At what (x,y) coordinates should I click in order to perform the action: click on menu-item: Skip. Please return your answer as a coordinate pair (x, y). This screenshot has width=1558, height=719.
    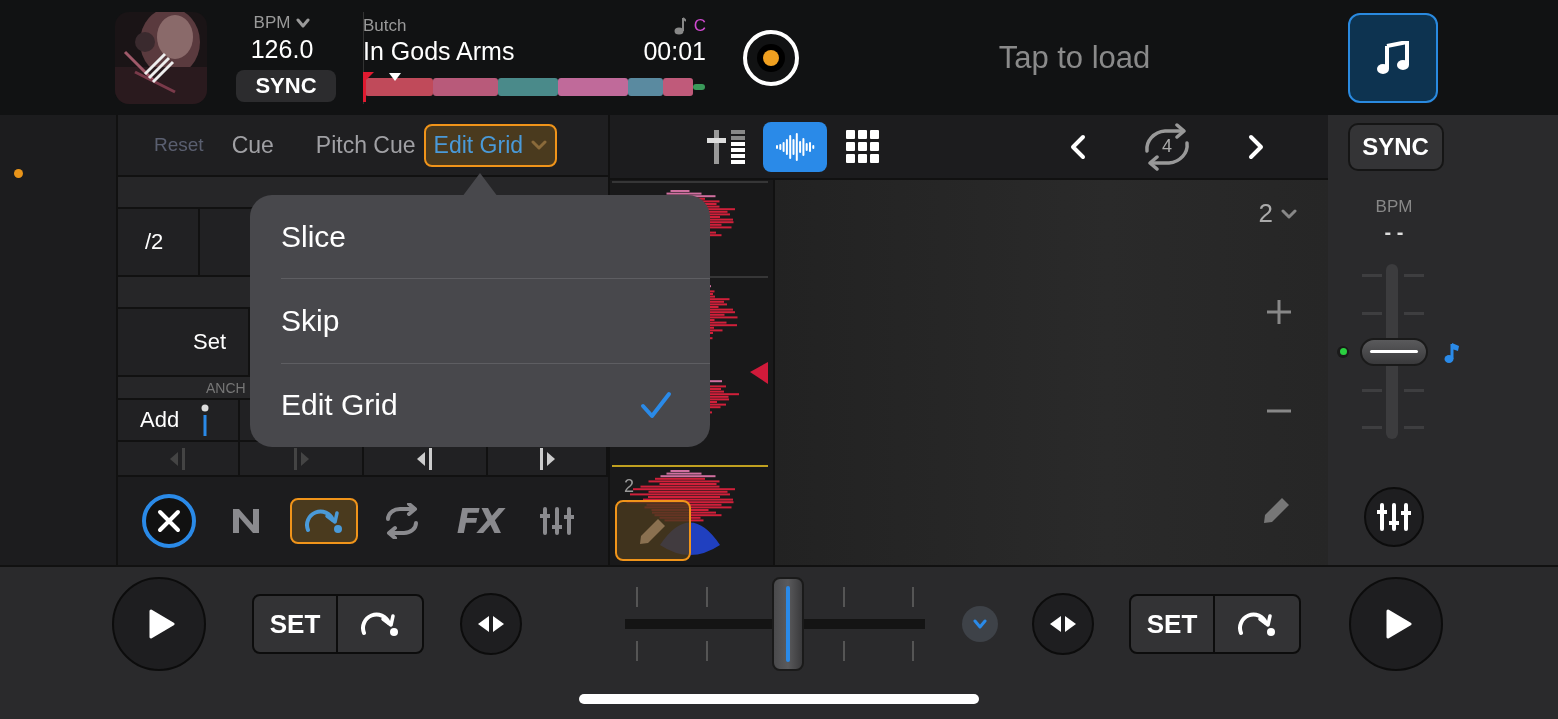
    Looking at the image, I should click on (480, 321).